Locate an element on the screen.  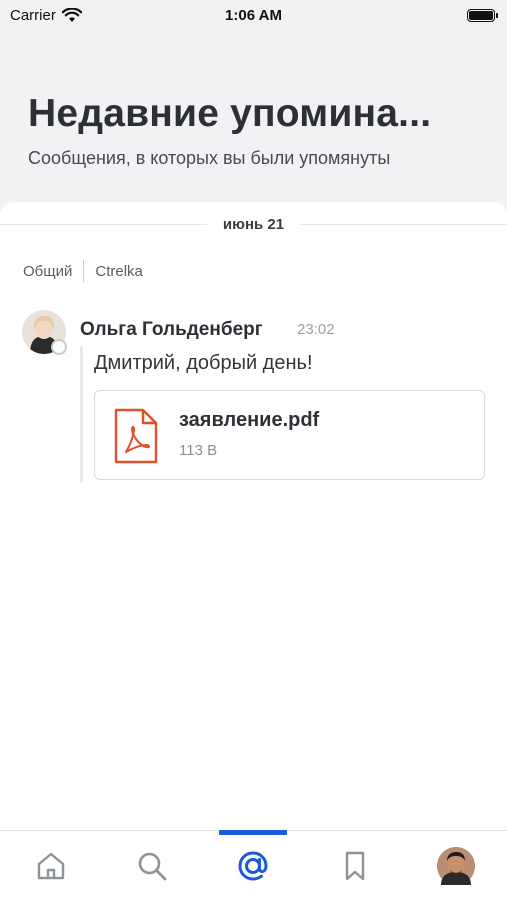
message-text: Дмитрий, добрый день! is located at coordinates (203, 363).